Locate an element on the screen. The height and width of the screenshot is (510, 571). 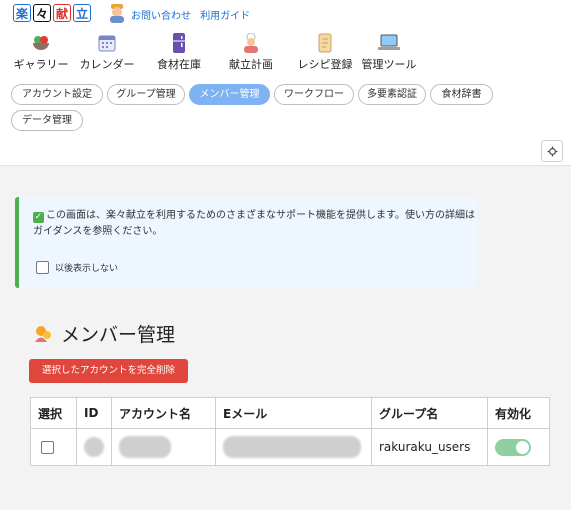
table-header-row: 選択 ID アカウント名 Eメール グループ名 有効化 is located at coordinates (290, 413).